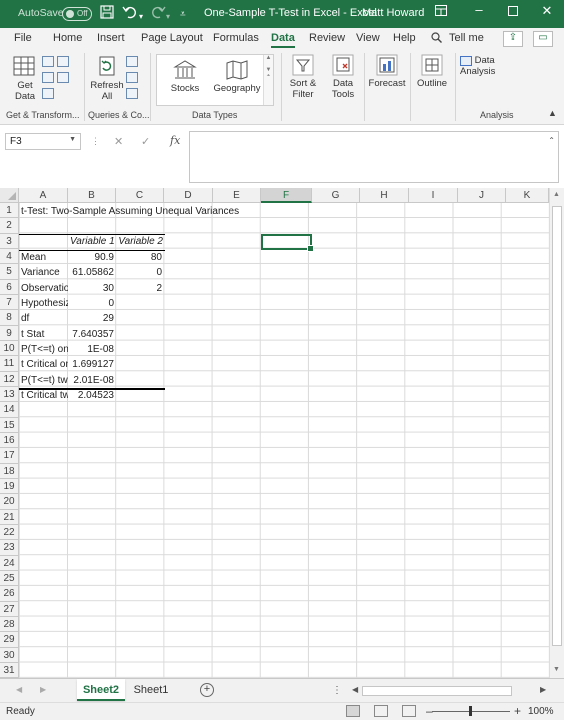 This screenshot has height=720, width=564. Describe the element at coordinates (303, 77) in the screenshot. I see `sort-filter-button: Sort & Filter` at that location.